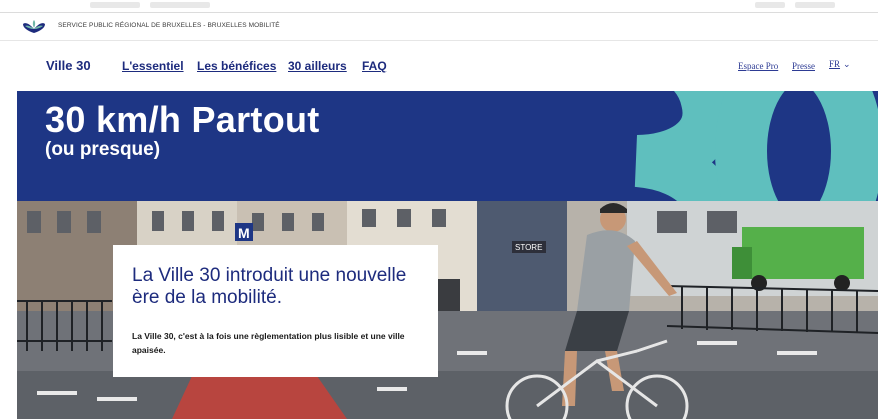  I want to click on language-label: FR, so click(835, 64).